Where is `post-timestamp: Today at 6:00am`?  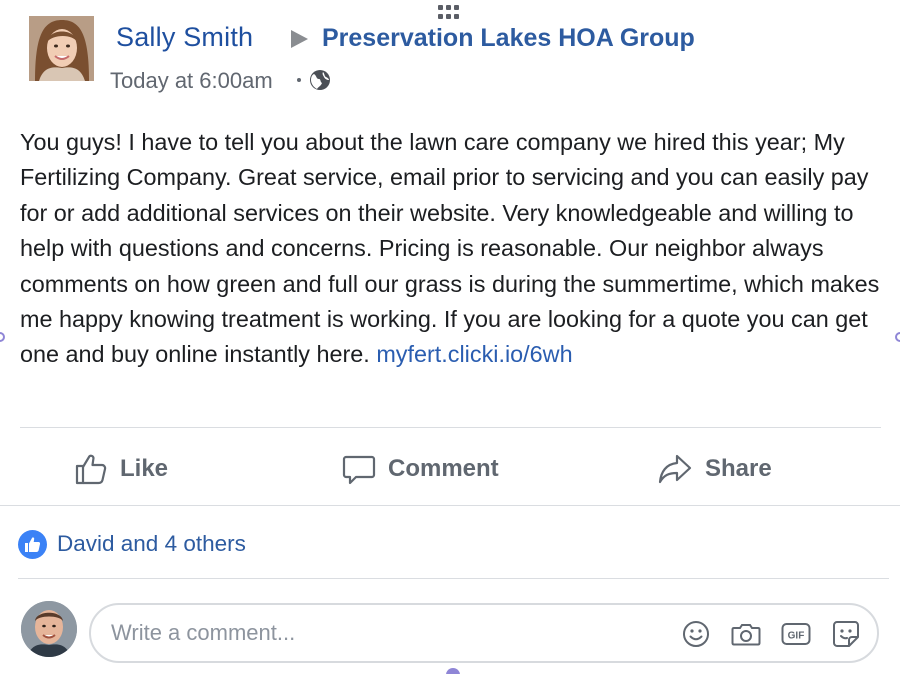 post-timestamp: Today at 6:00am is located at coordinates (191, 81).